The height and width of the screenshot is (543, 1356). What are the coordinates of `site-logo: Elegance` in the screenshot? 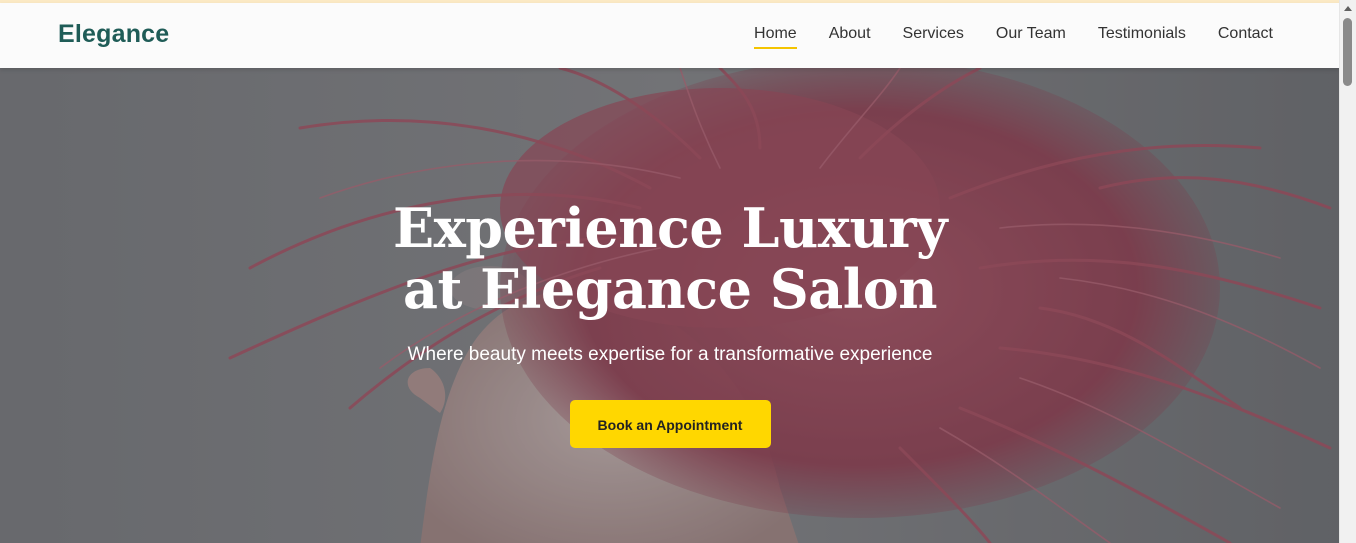 It's located at (113, 34).